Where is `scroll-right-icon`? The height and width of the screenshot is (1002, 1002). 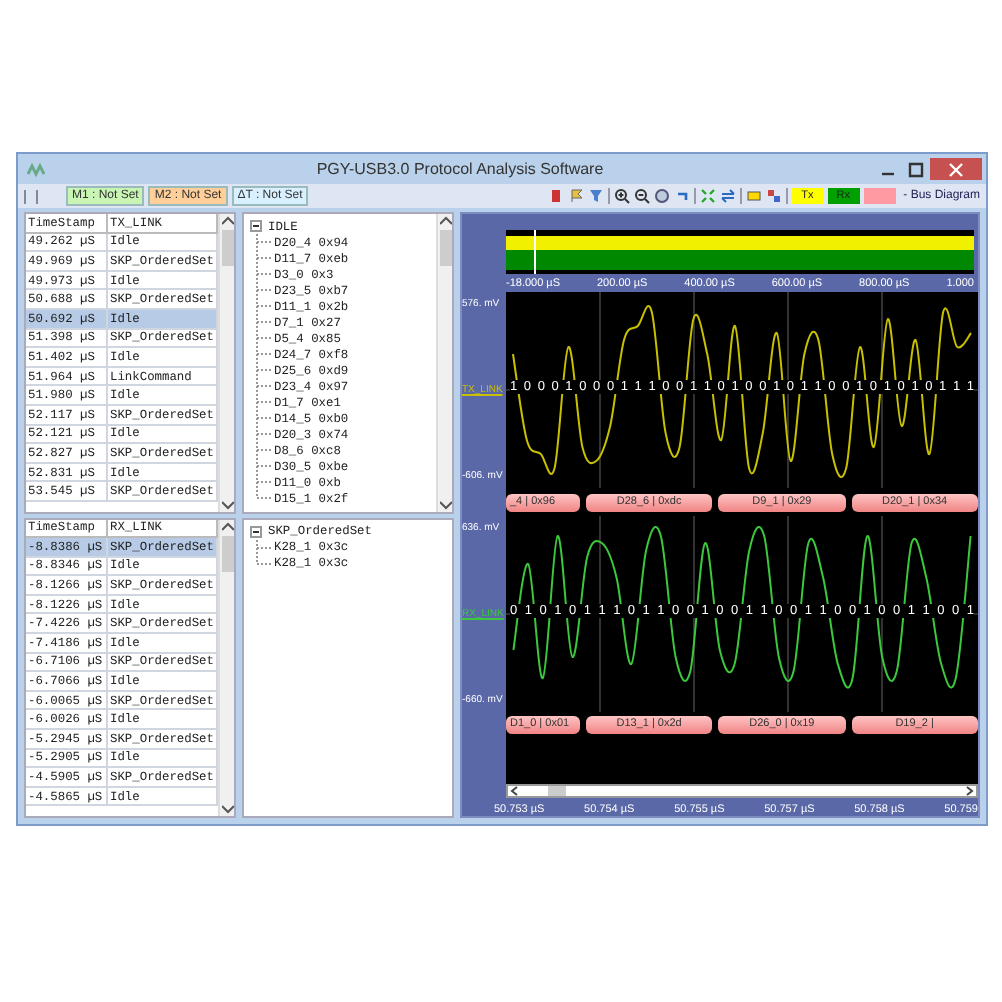 scroll-right-icon is located at coordinates (970, 791).